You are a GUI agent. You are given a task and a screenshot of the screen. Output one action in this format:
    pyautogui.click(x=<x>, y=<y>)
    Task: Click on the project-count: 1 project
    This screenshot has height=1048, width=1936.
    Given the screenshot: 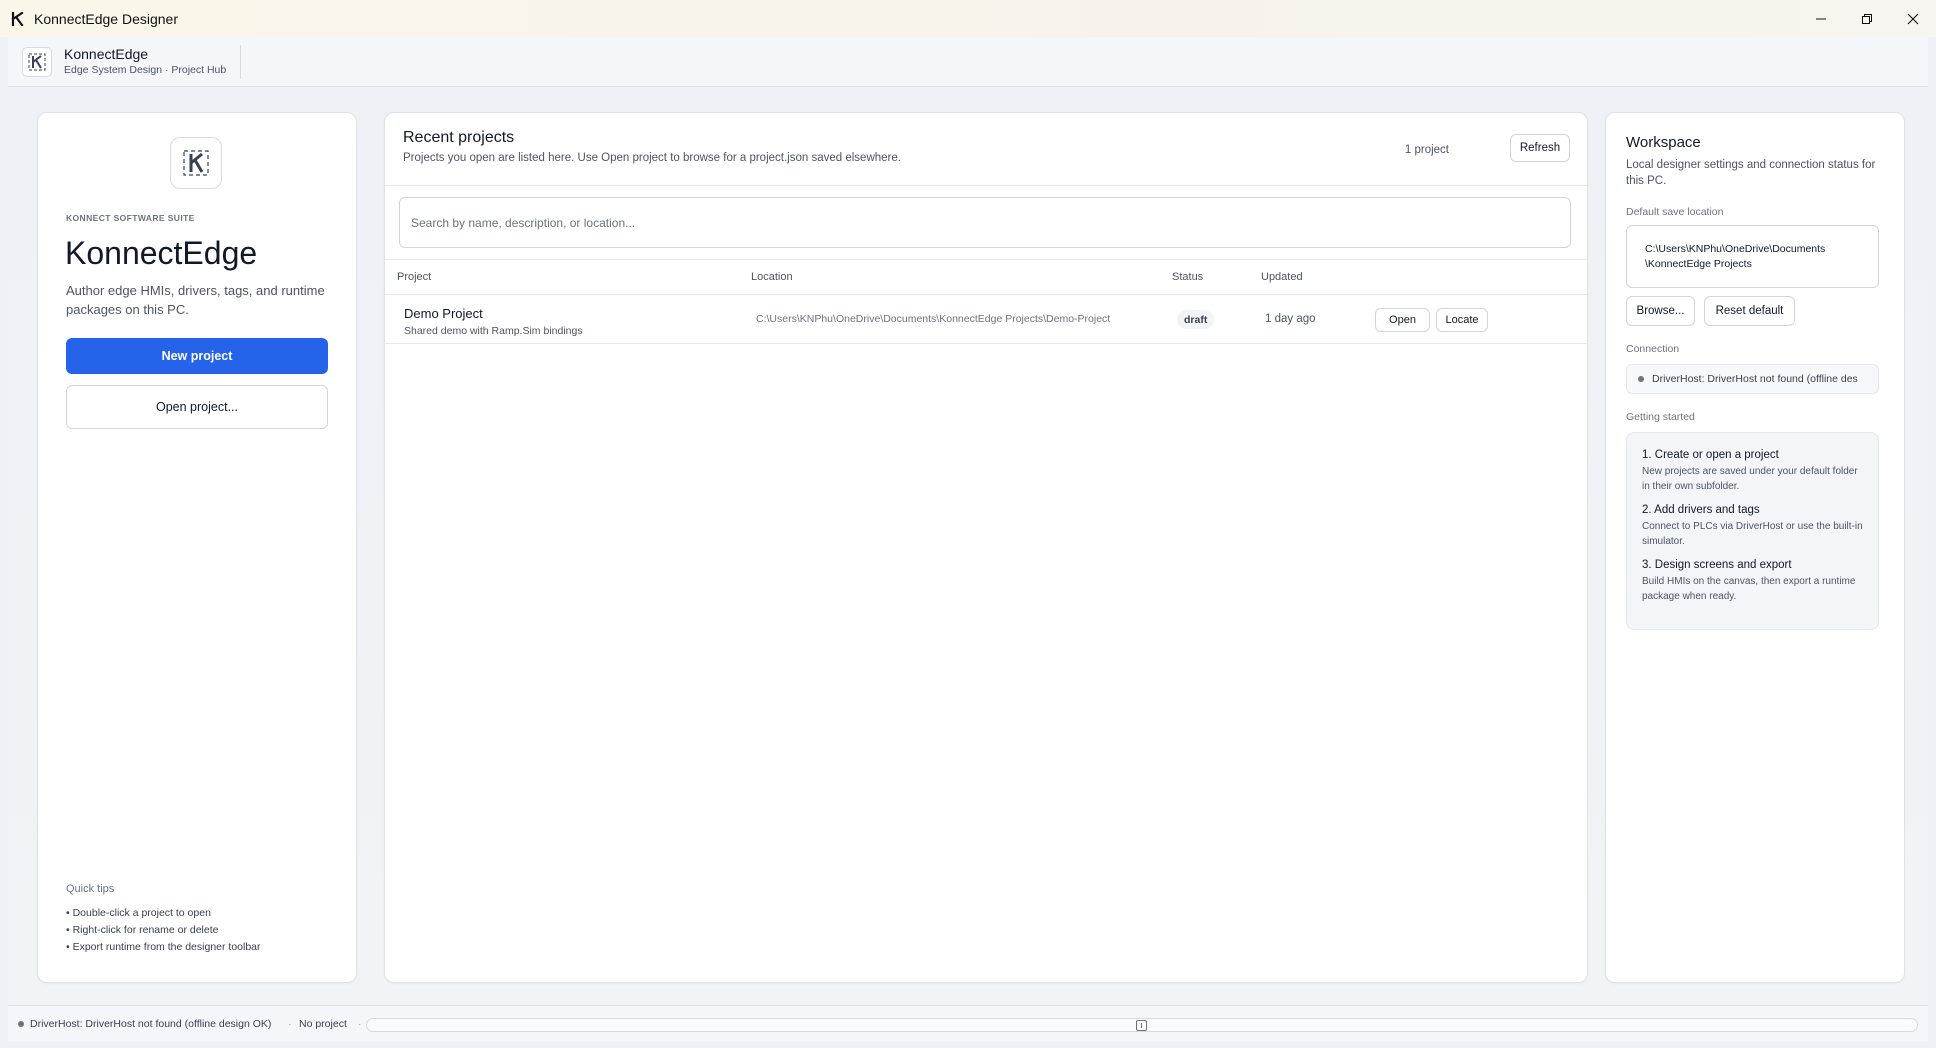 What is the action you would take?
    pyautogui.click(x=1426, y=150)
    